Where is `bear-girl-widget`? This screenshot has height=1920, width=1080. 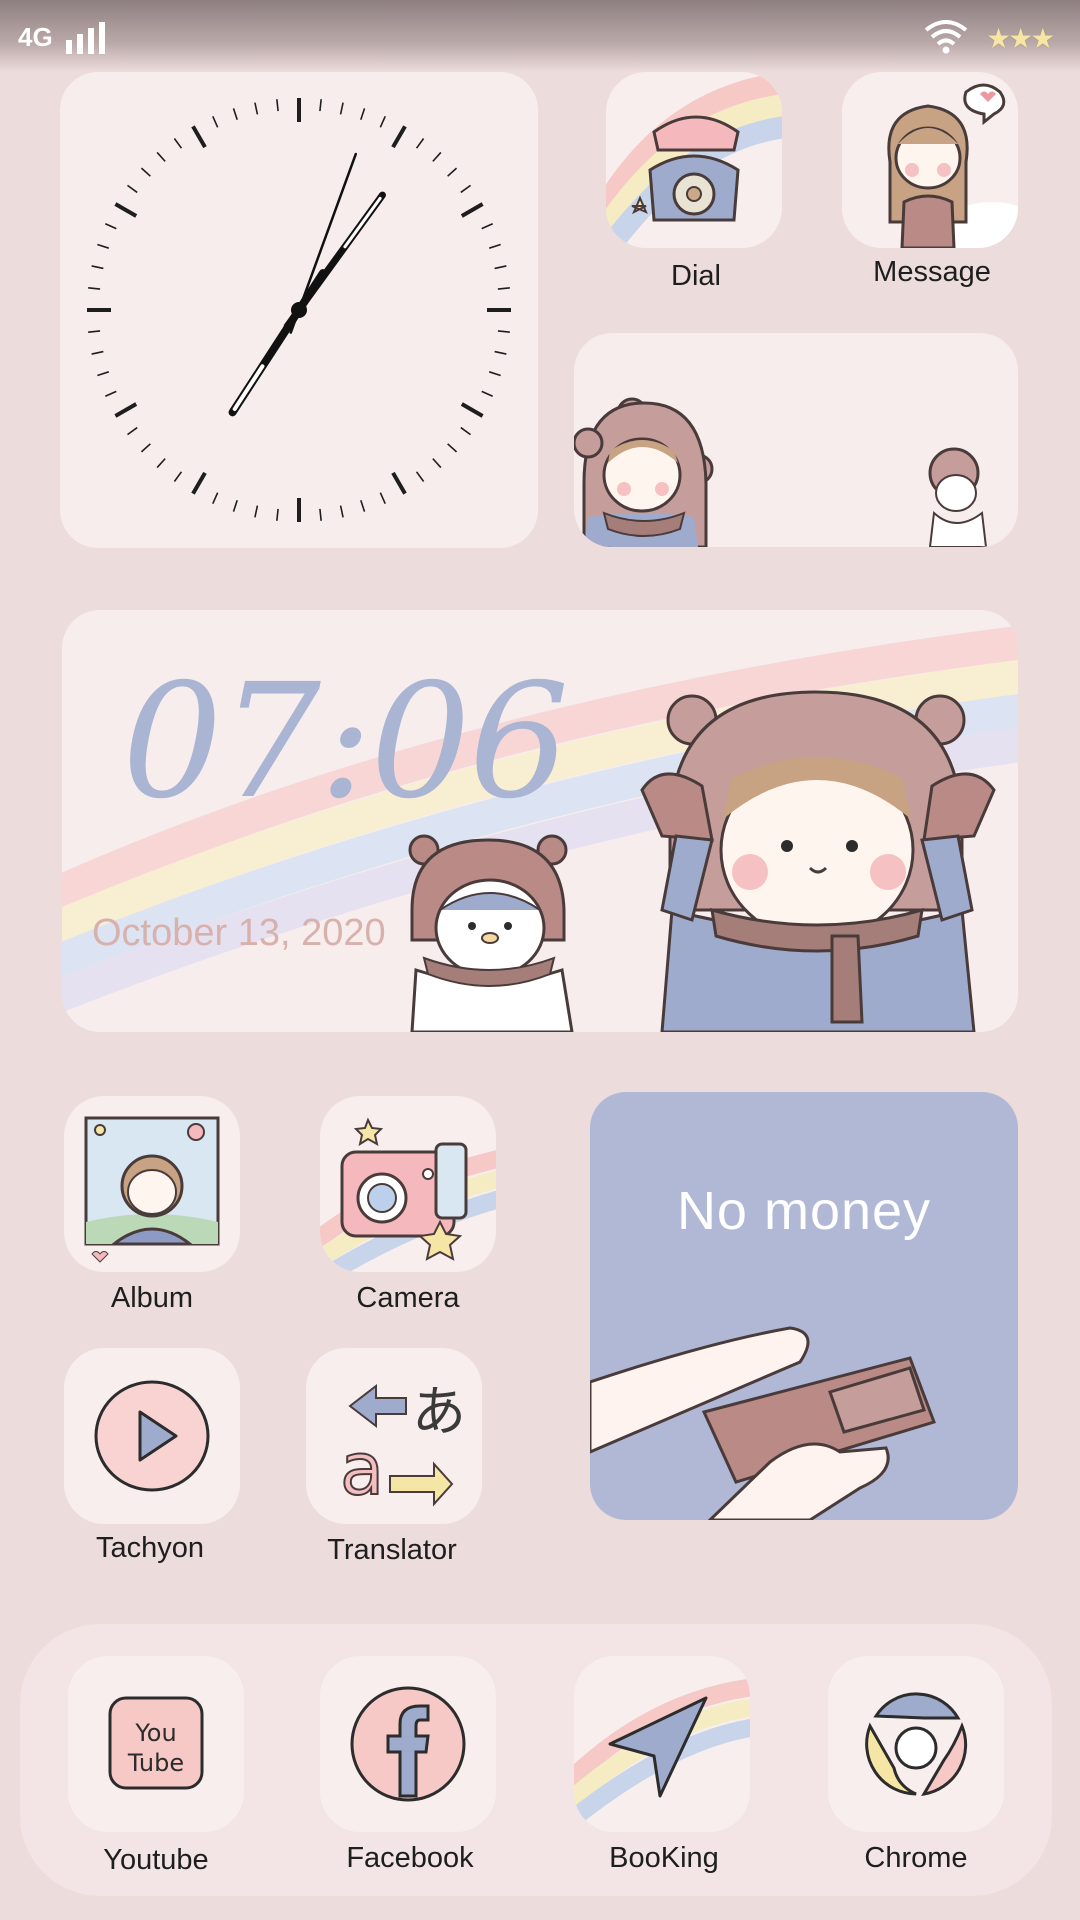
bear-girl-widget is located at coordinates (796, 440).